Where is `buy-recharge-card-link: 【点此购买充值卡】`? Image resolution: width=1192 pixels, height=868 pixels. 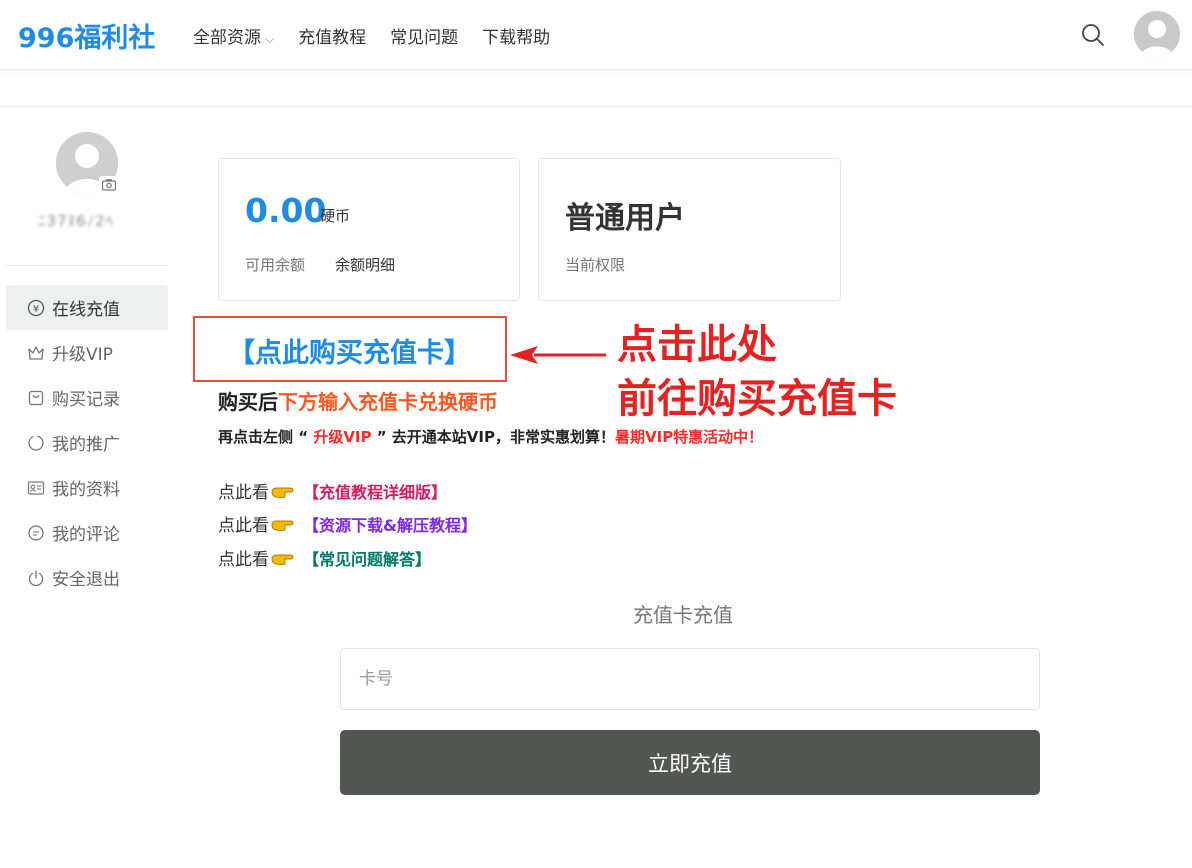 buy-recharge-card-link: 【点此购买充值卡】 is located at coordinates (349, 350).